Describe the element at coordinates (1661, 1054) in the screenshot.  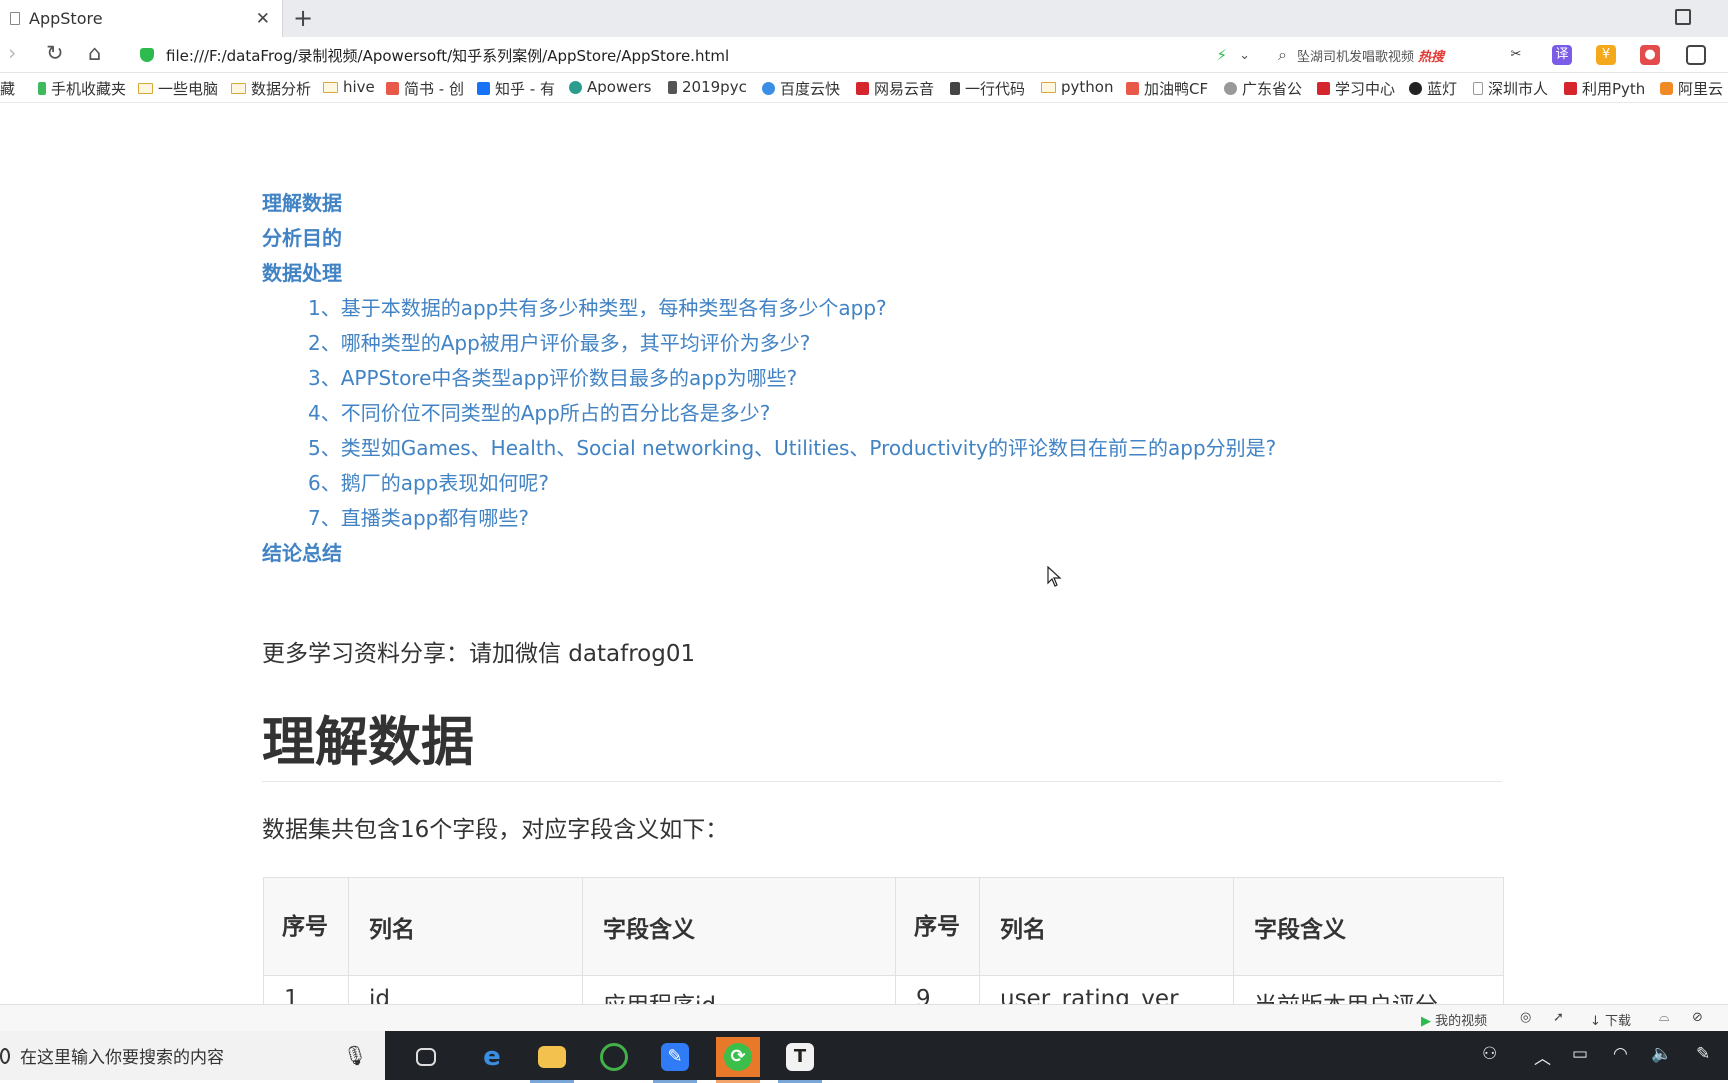
I see `volume-icon: 🔈` at that location.